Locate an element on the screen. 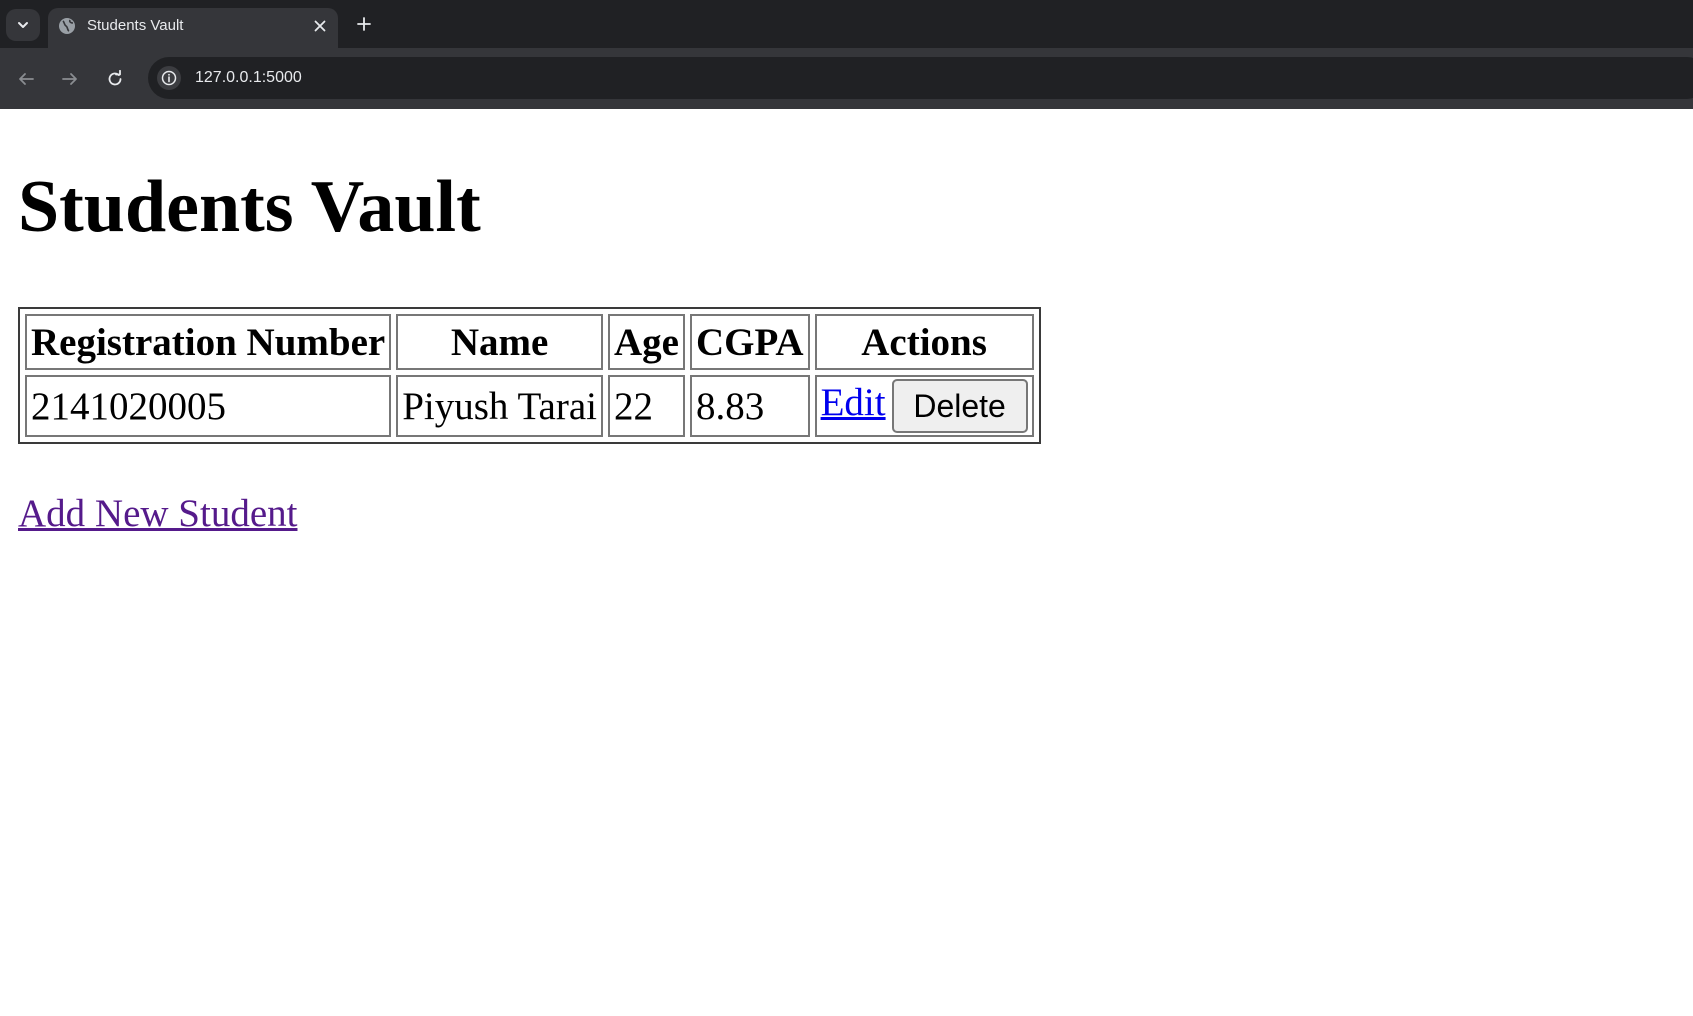  cell-cgpa: 8.83 is located at coordinates (749, 406).